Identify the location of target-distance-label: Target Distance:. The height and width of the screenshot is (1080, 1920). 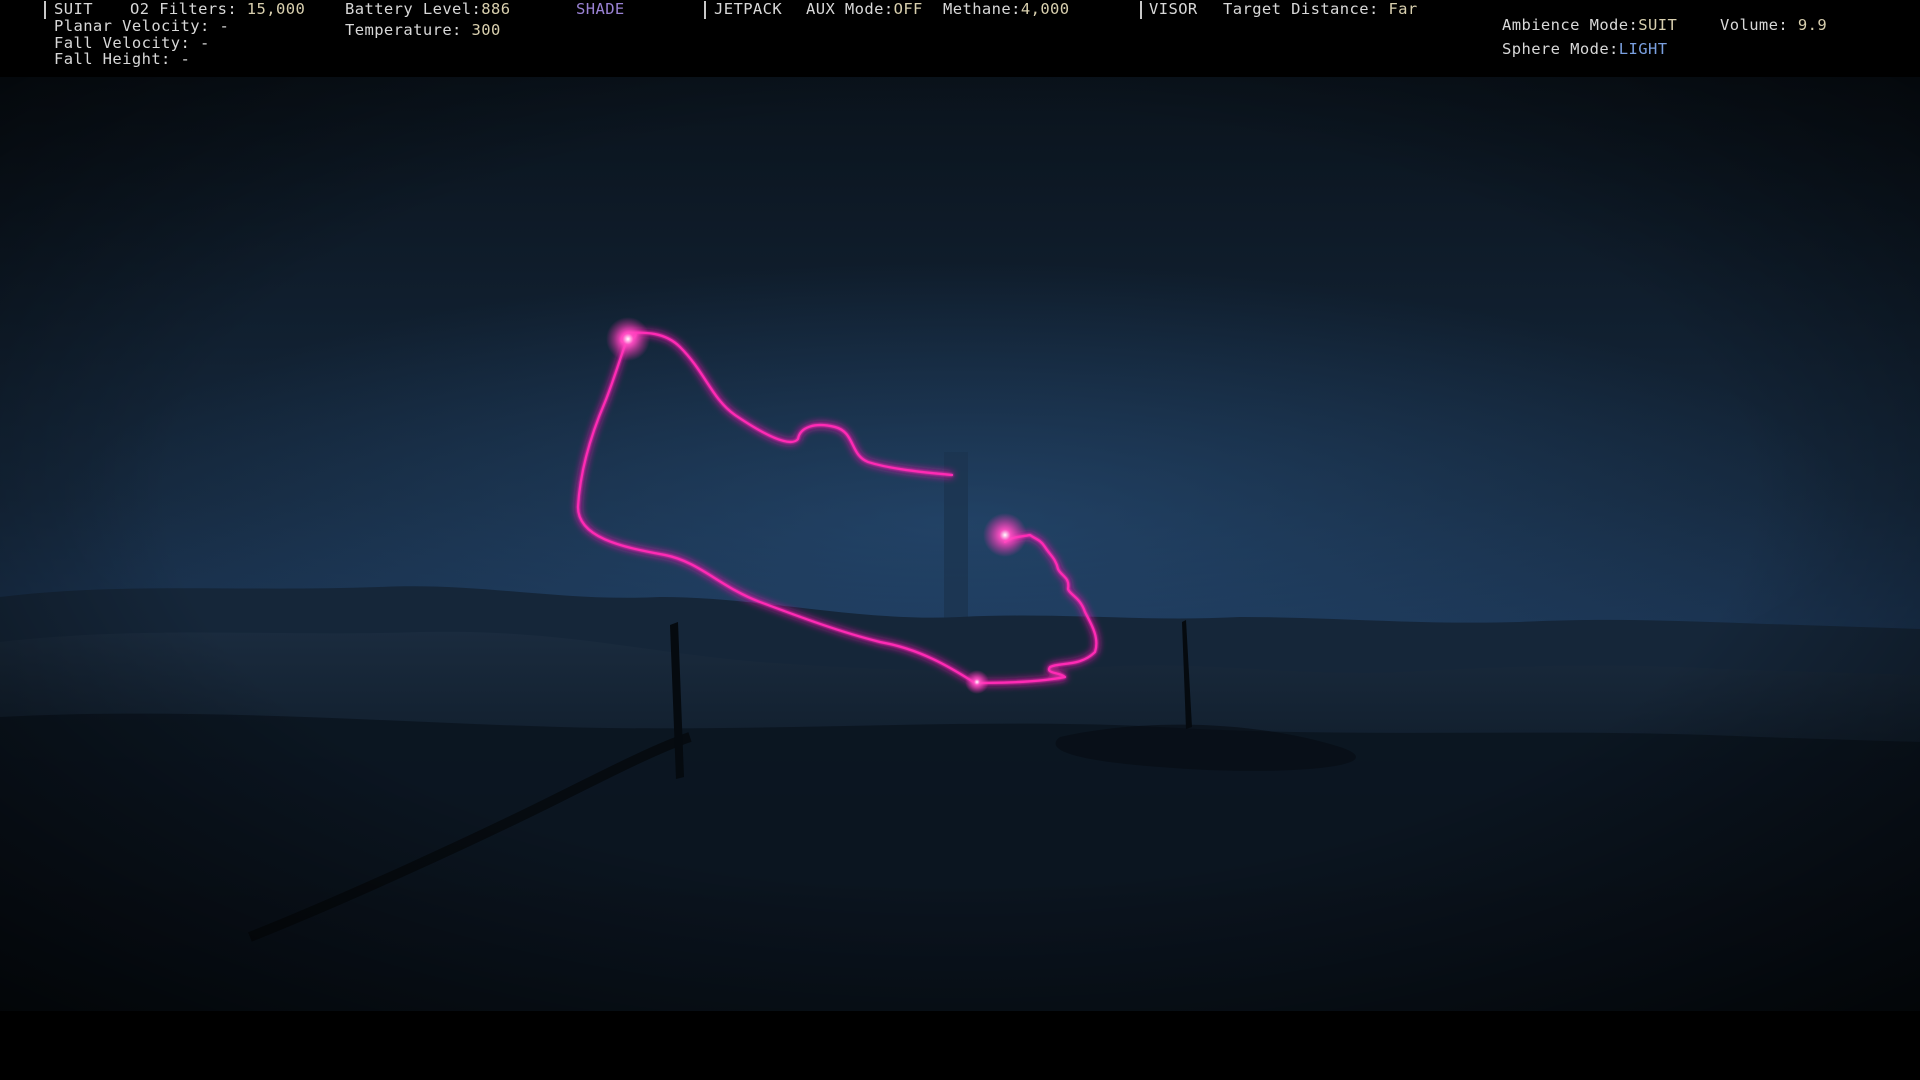
(1301, 9).